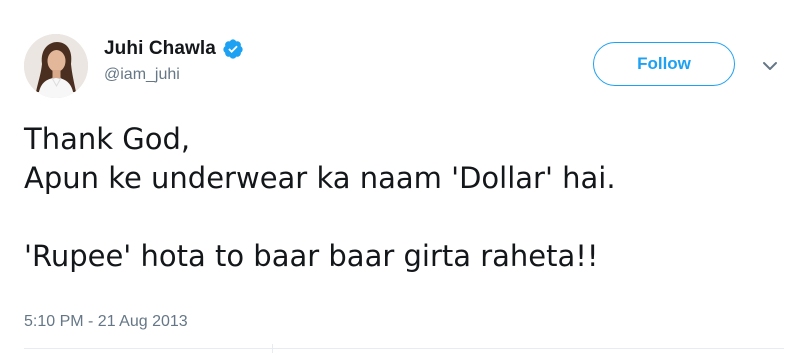 This screenshot has height=355, width=812. I want to click on user-info: Juhi Chawla @iam_juhi, so click(174, 61).